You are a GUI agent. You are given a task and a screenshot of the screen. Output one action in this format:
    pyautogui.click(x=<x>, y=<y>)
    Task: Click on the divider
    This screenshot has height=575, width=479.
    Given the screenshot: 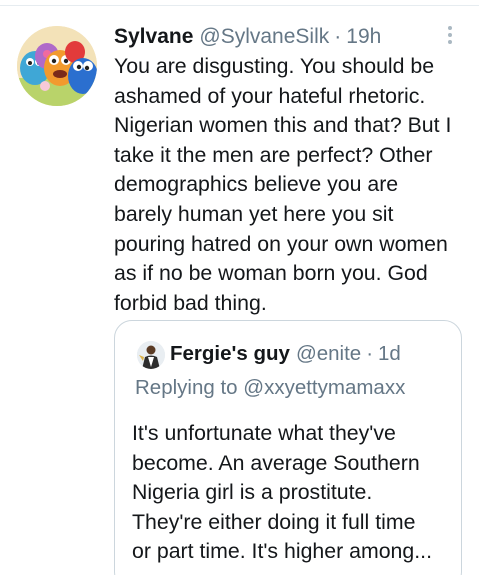 What is the action you would take?
    pyautogui.click(x=239, y=5)
    